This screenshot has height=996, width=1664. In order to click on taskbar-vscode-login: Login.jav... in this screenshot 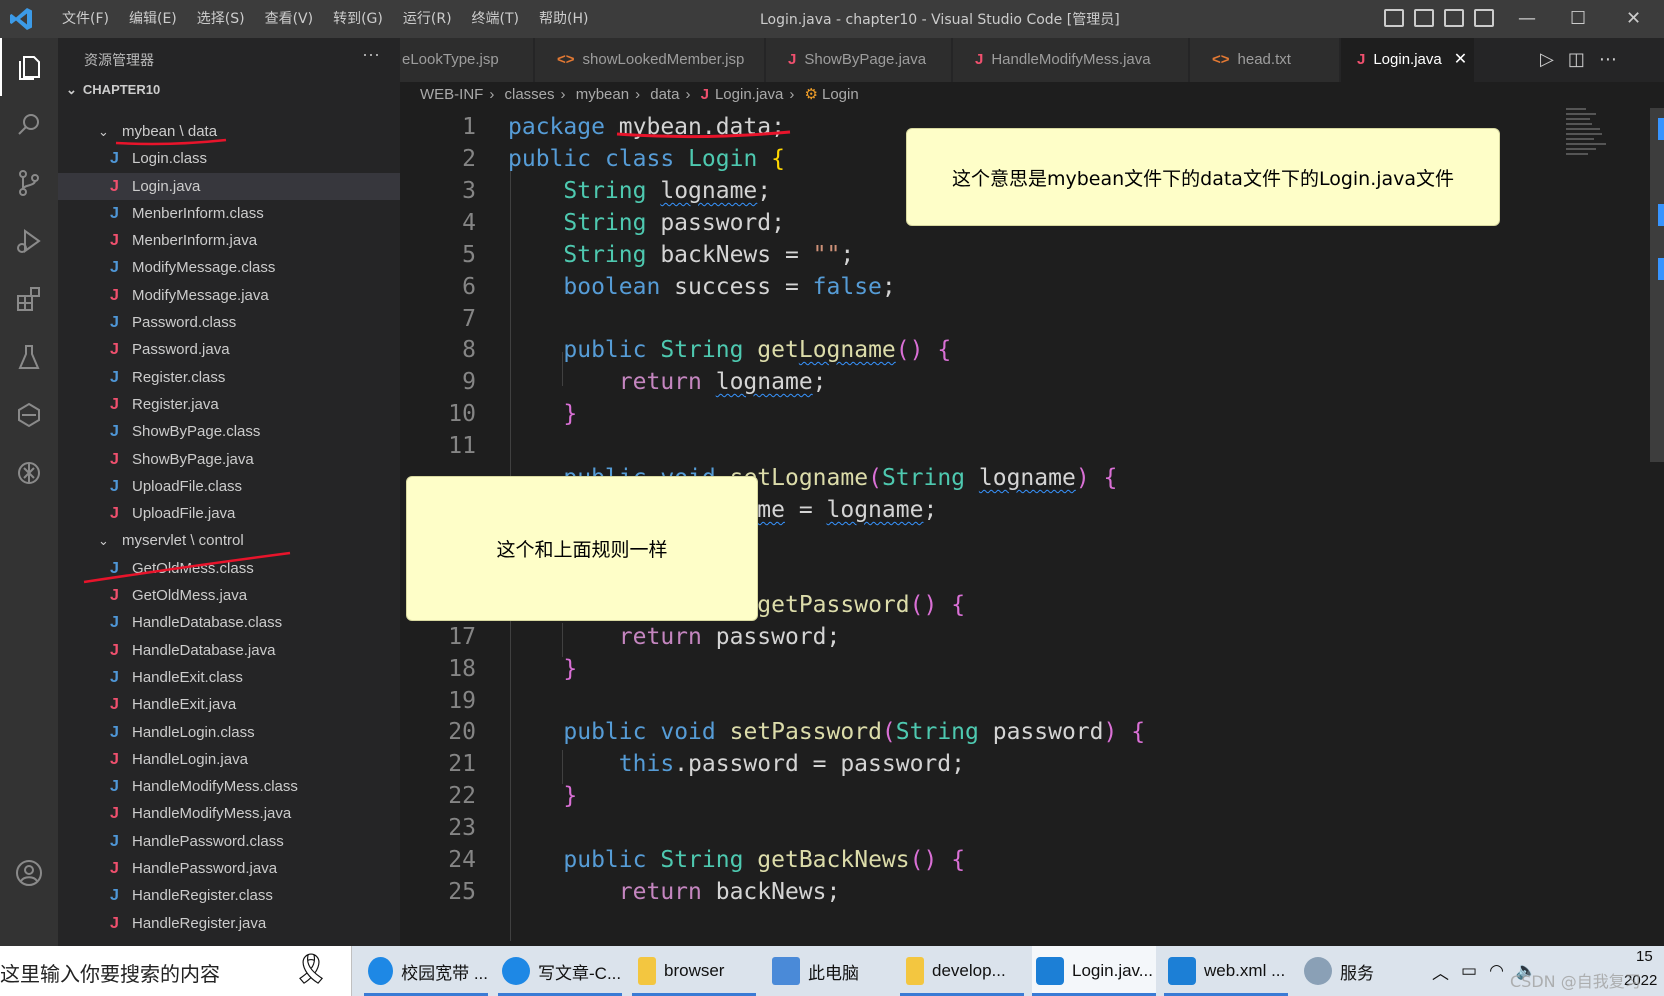, I will do `click(1094, 971)`.